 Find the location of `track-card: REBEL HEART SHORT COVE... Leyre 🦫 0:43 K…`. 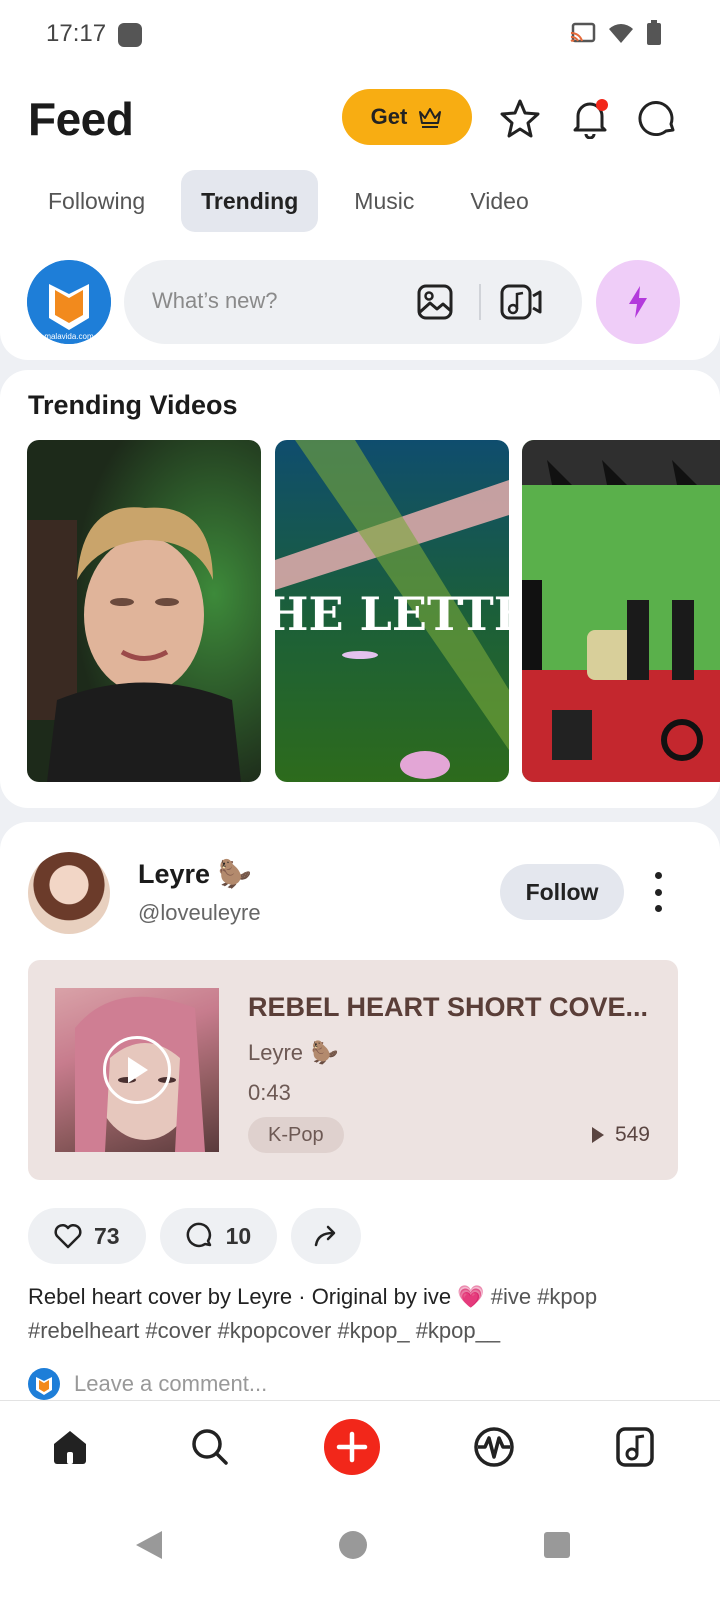

track-card: REBEL HEART SHORT COVE... Leyre 🦫 0:43 K… is located at coordinates (353, 1070).